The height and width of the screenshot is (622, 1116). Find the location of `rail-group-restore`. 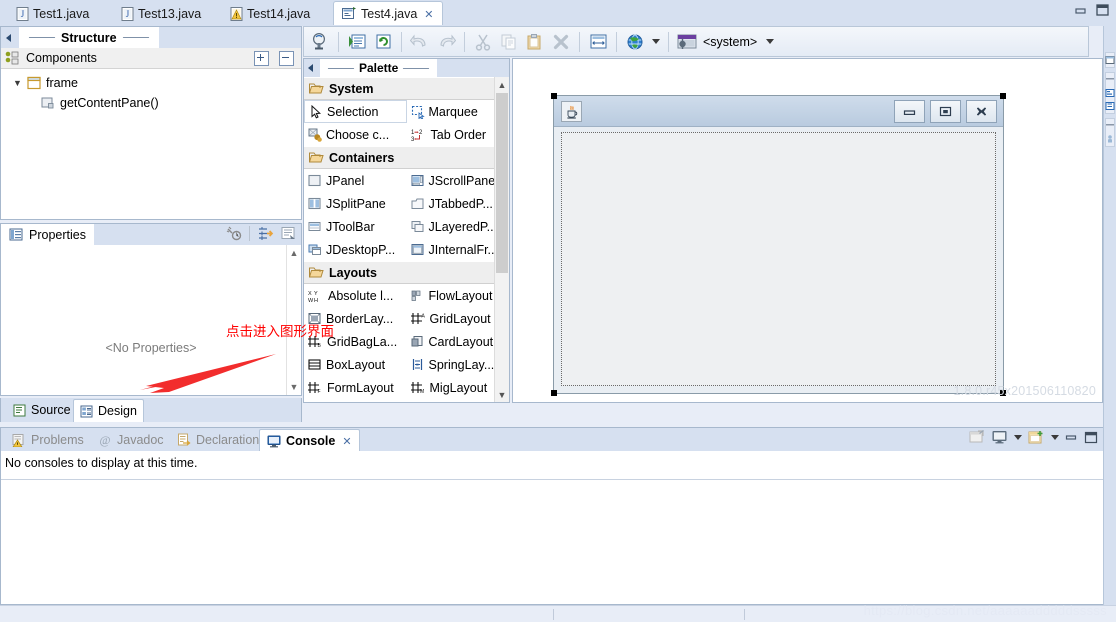

rail-group-restore is located at coordinates (1110, 60).